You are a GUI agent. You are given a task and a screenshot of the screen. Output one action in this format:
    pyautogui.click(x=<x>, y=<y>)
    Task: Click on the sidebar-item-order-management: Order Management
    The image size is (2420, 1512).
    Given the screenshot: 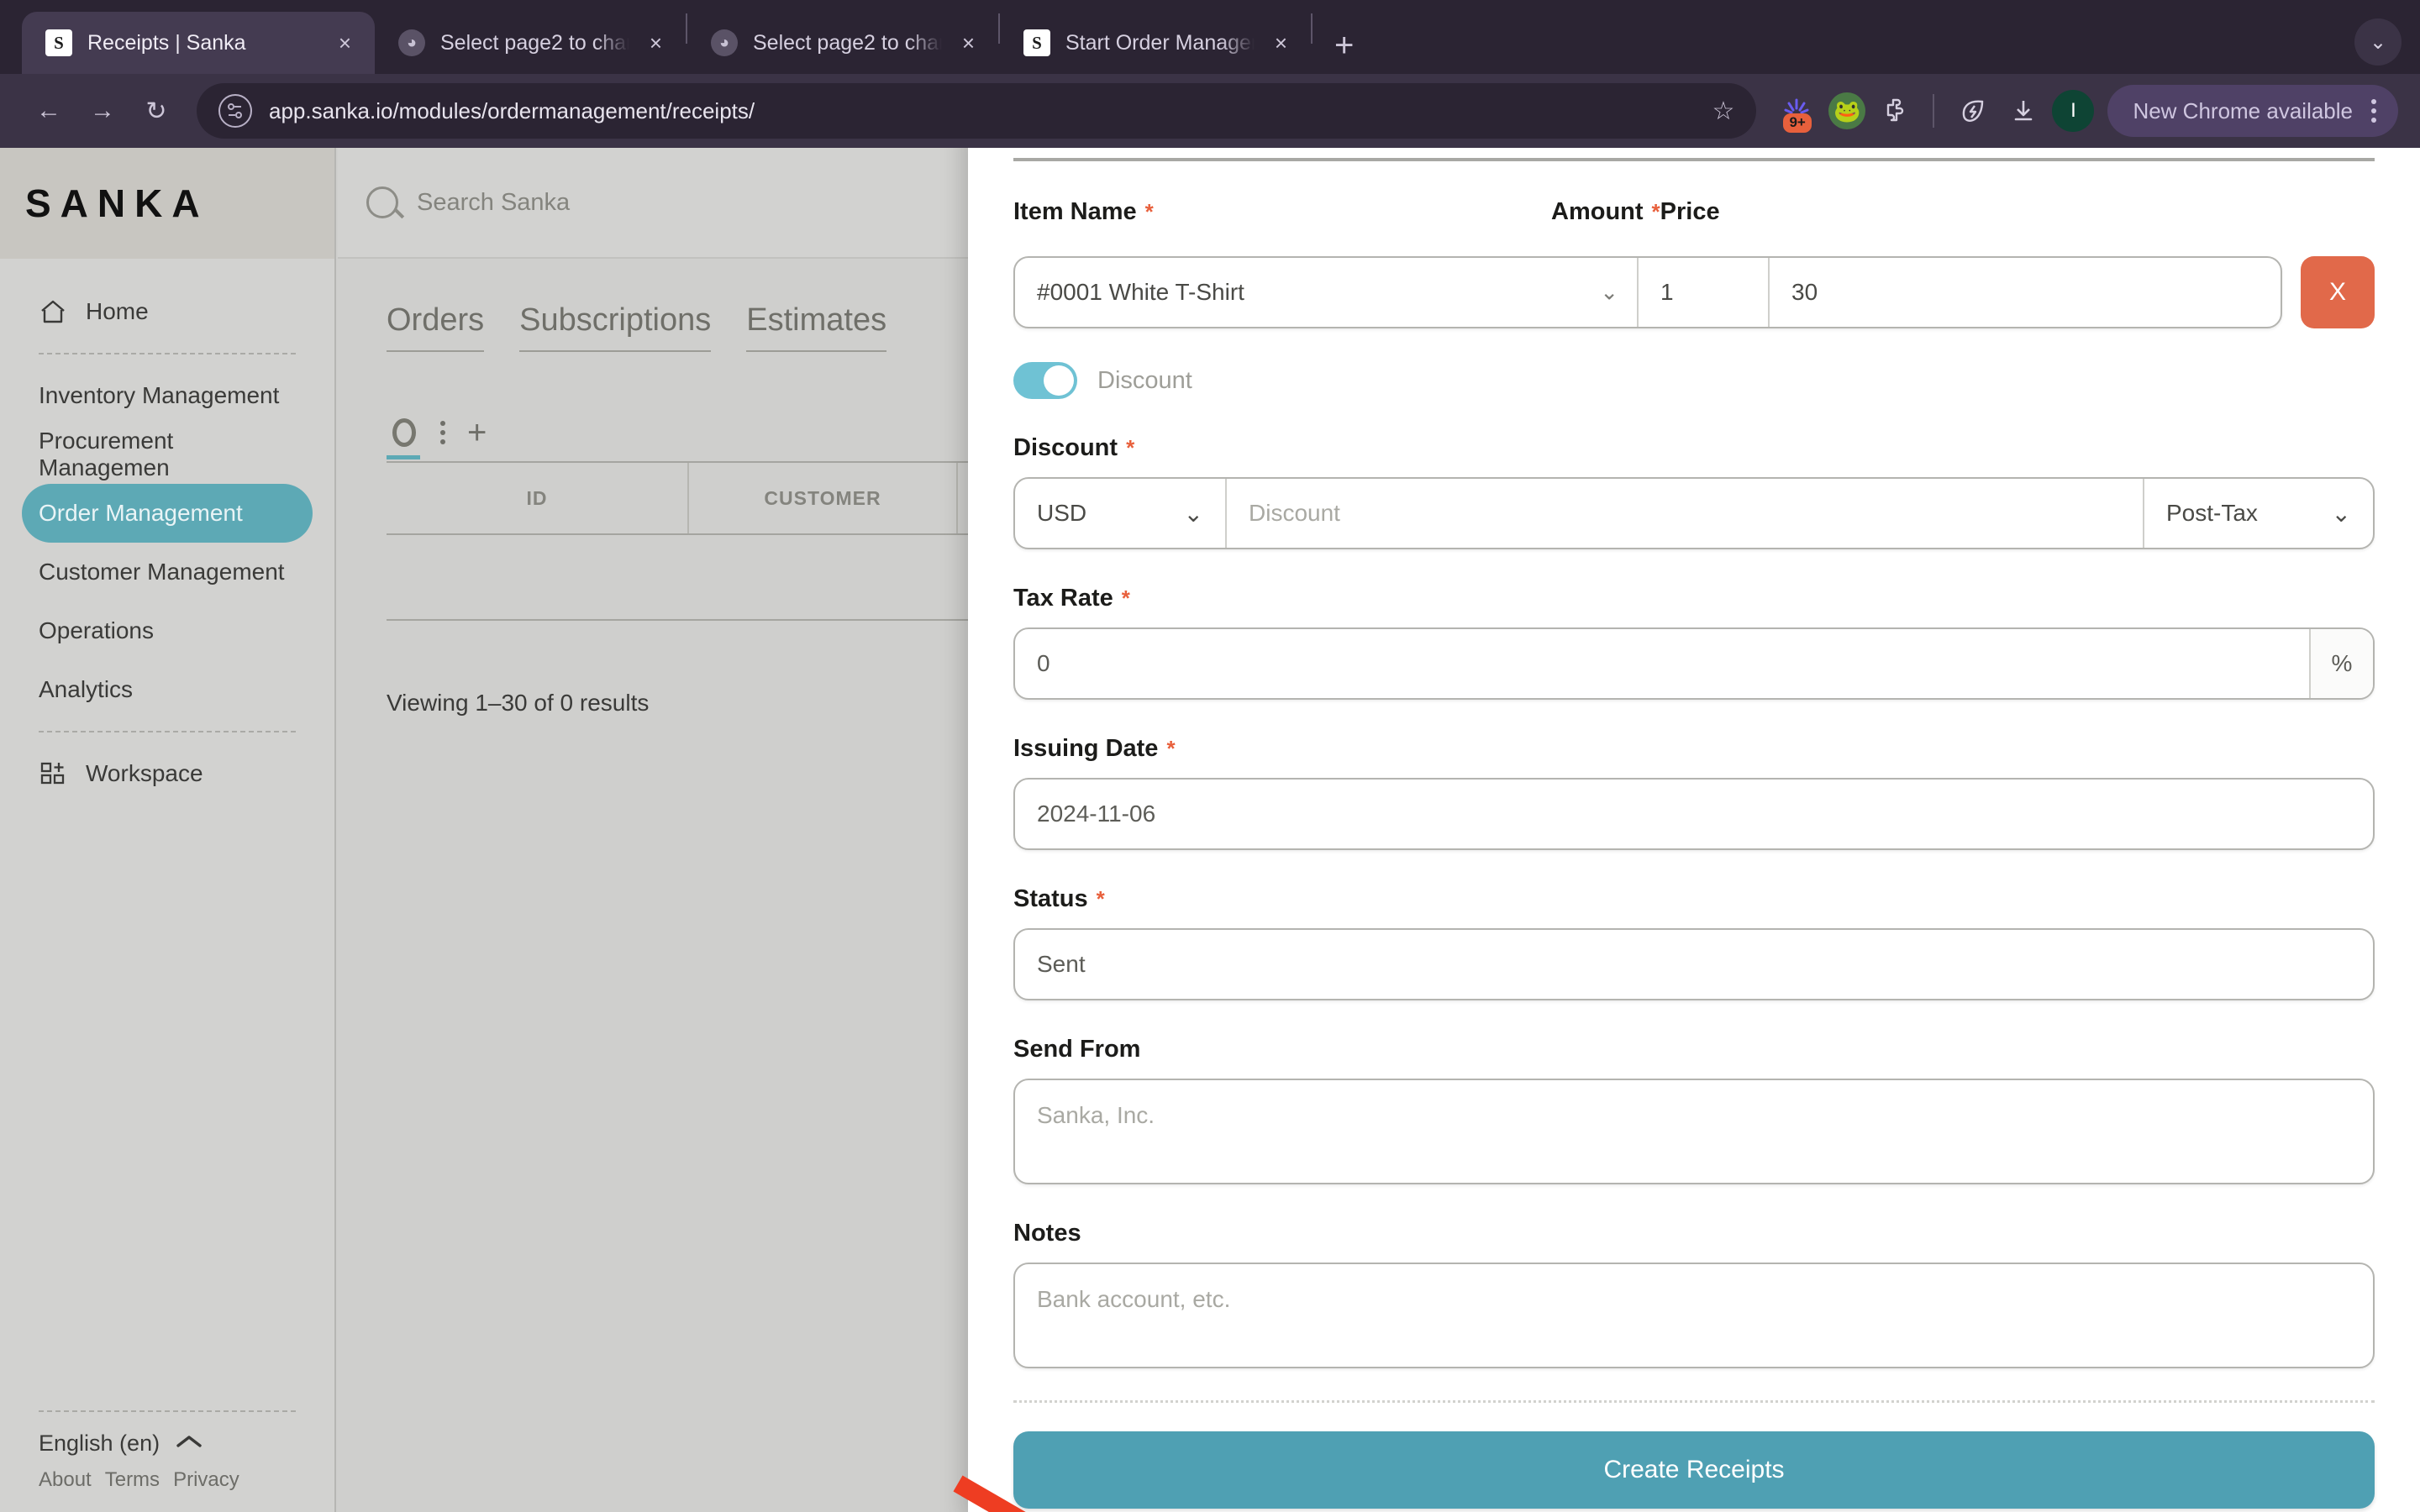 What is the action you would take?
    pyautogui.click(x=167, y=513)
    